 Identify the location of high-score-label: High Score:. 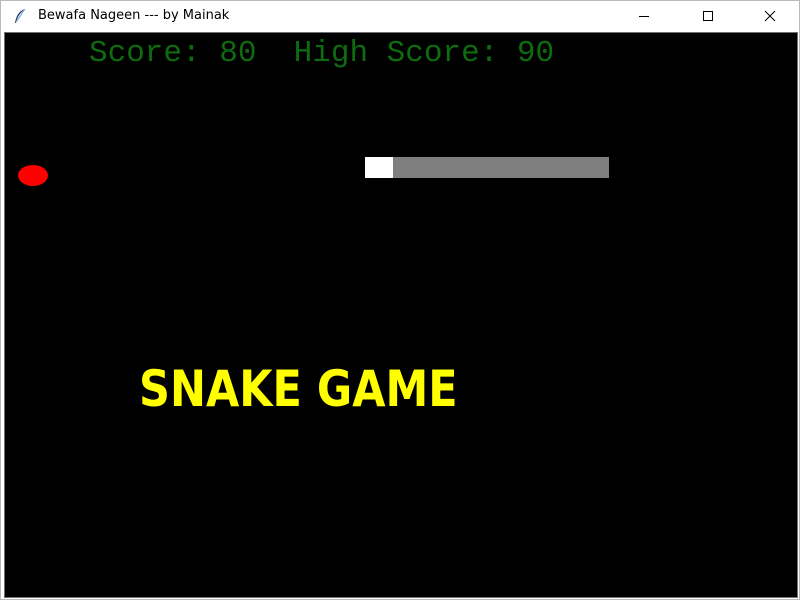
(396, 53).